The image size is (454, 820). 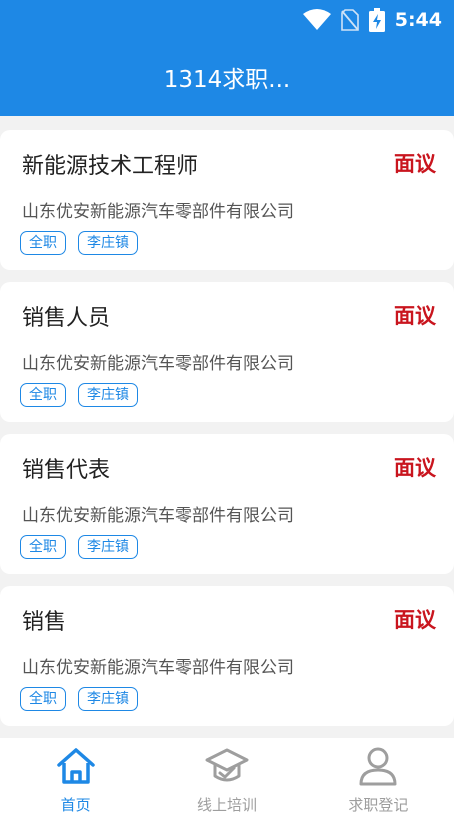 I want to click on status-time: 5:44, so click(x=418, y=20).